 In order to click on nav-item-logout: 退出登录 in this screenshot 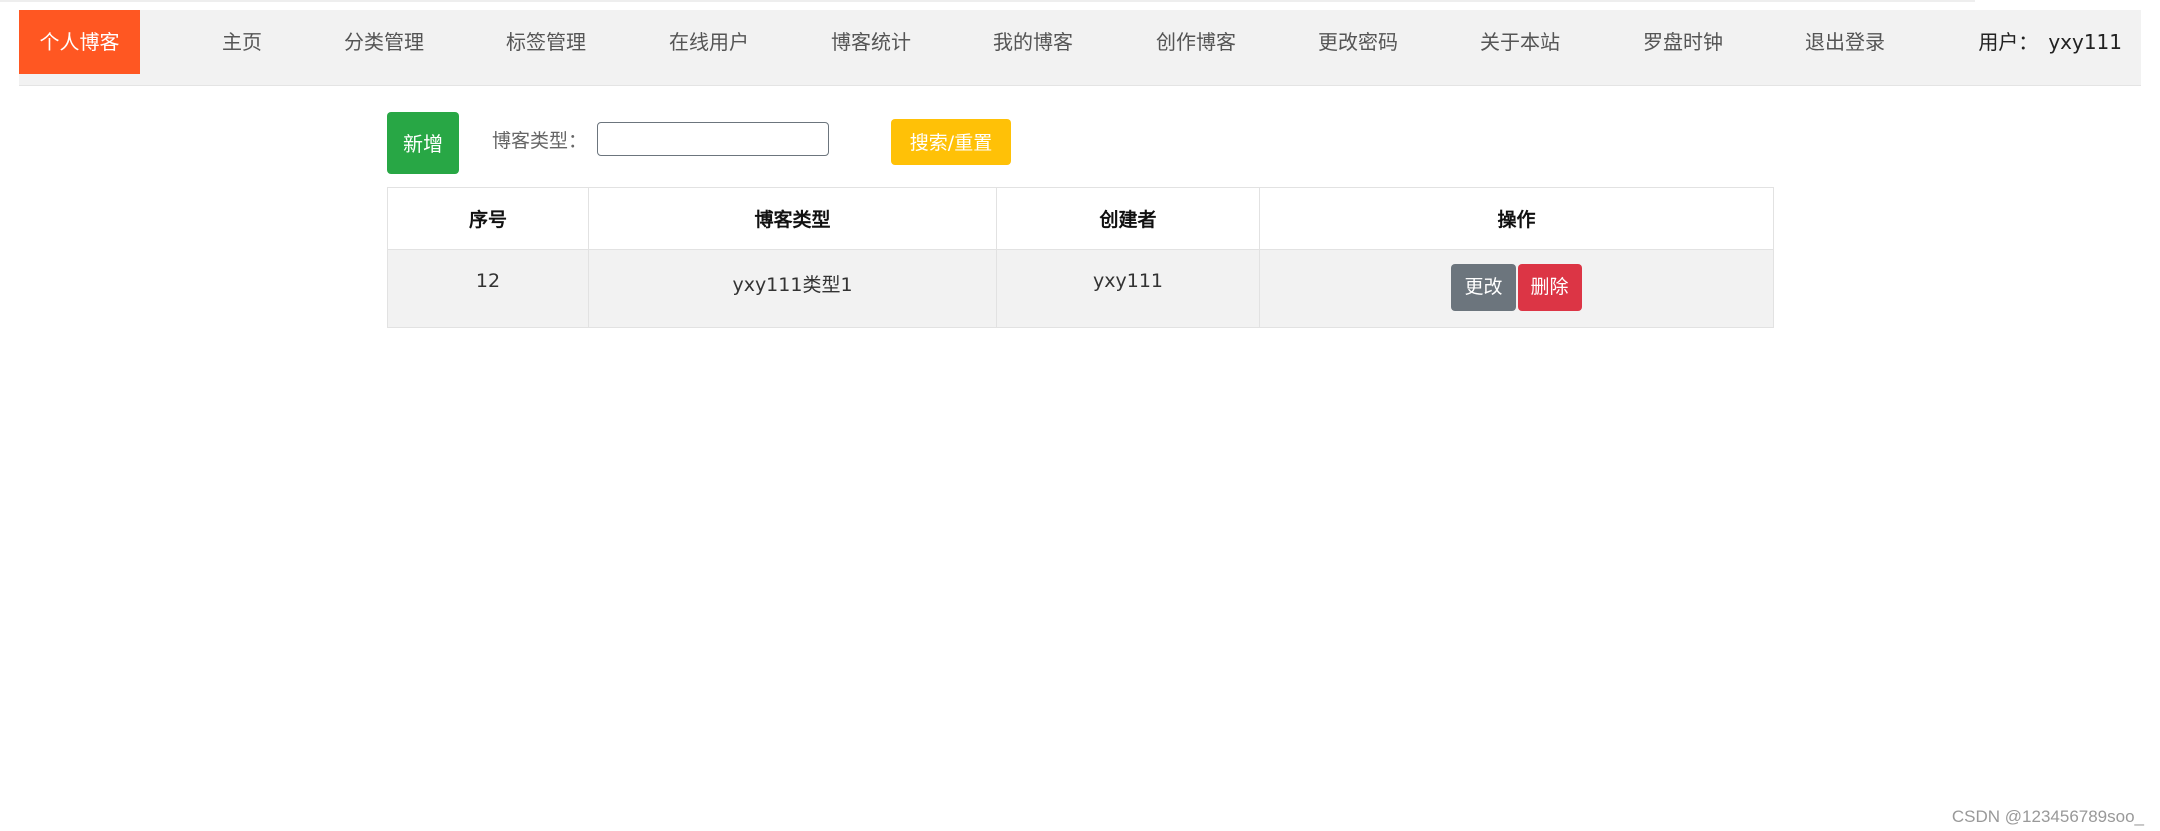, I will do `click(1845, 42)`.